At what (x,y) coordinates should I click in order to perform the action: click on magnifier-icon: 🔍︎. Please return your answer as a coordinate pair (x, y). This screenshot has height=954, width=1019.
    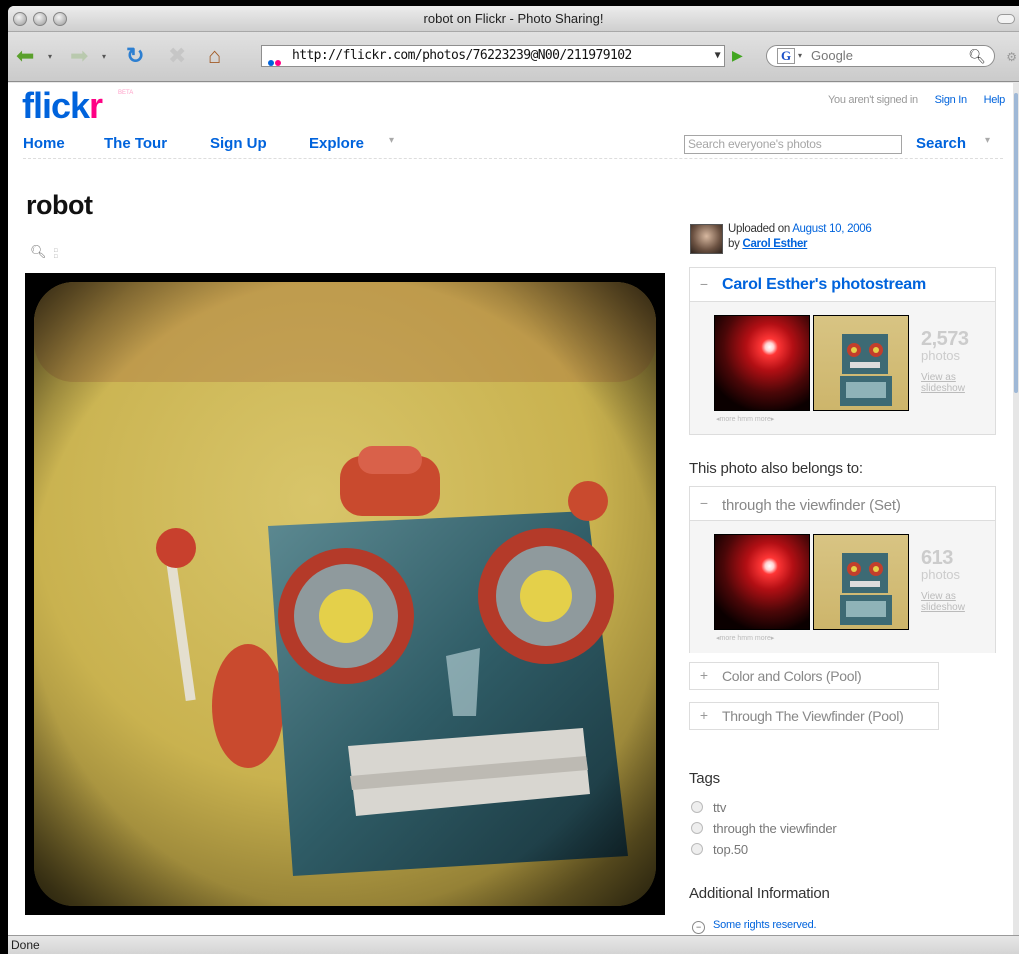
    Looking at the image, I should click on (977, 56).